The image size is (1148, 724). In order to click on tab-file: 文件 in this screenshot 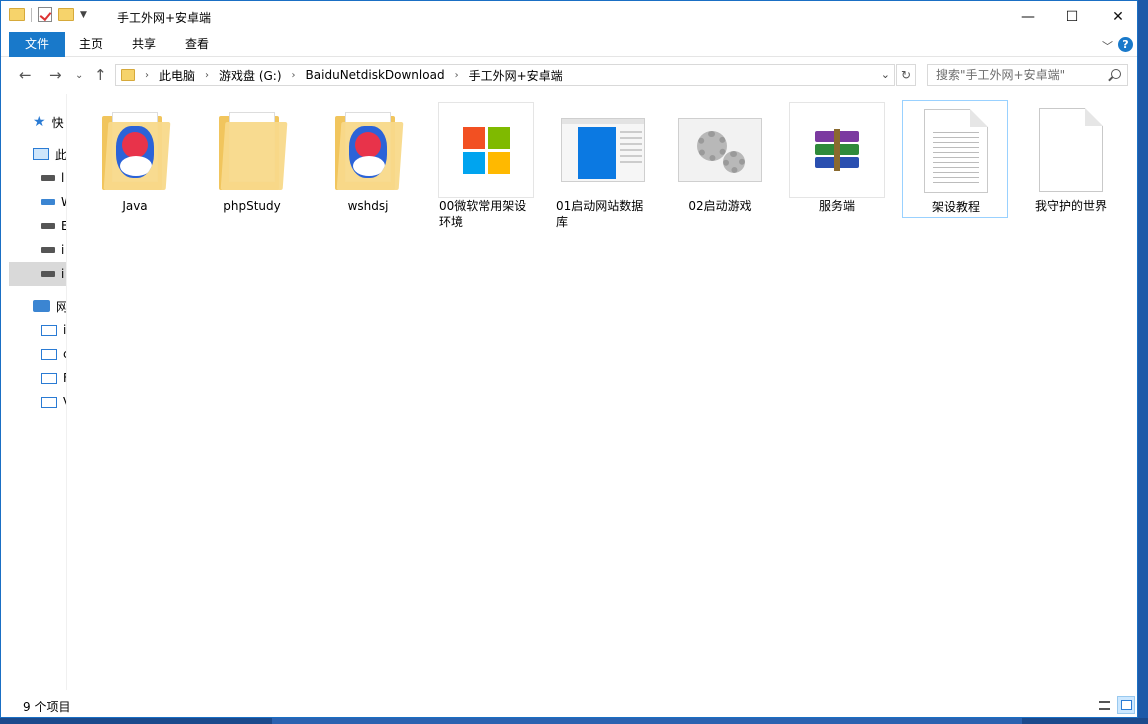, I will do `click(37, 44)`.